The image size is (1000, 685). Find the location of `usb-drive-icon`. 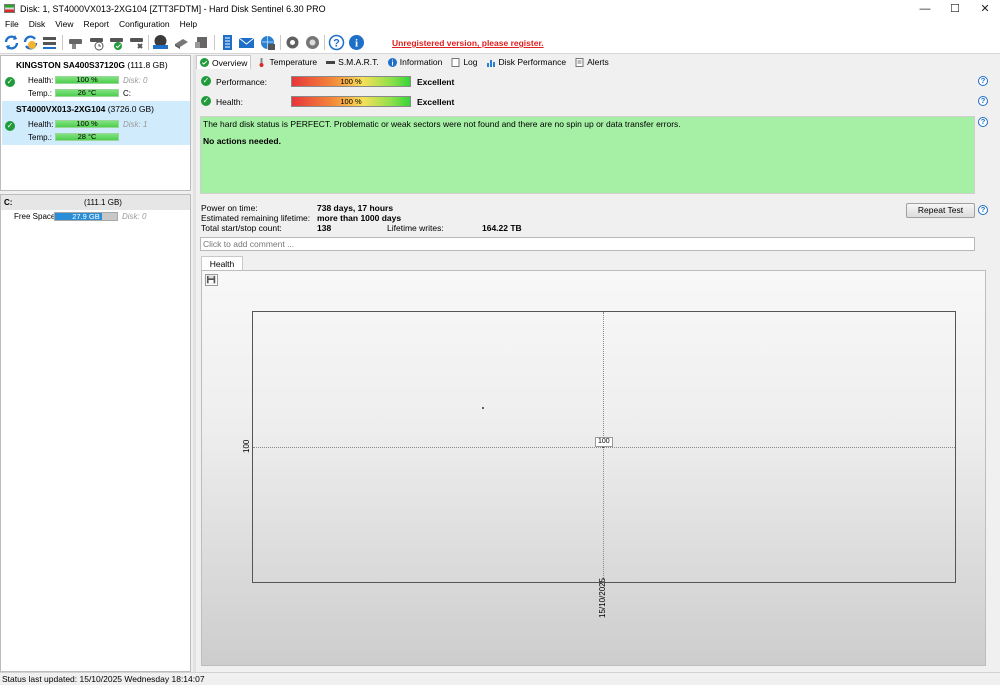

usb-drive-icon is located at coordinates (181, 42).